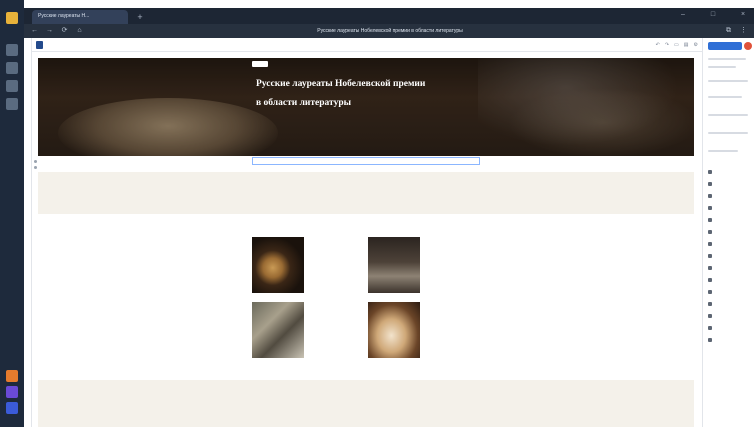  Describe the element at coordinates (366, 161) in the screenshot. I see `selection-outline` at that location.